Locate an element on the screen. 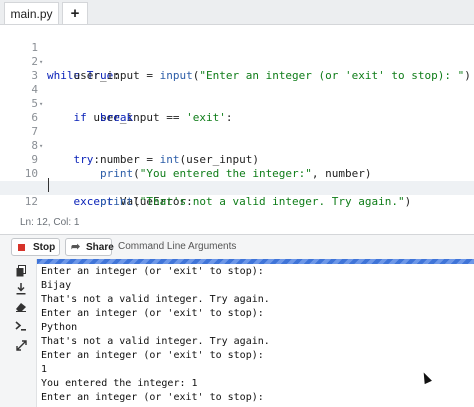  console-line: You entered the integer: 1 is located at coordinates (119, 383).